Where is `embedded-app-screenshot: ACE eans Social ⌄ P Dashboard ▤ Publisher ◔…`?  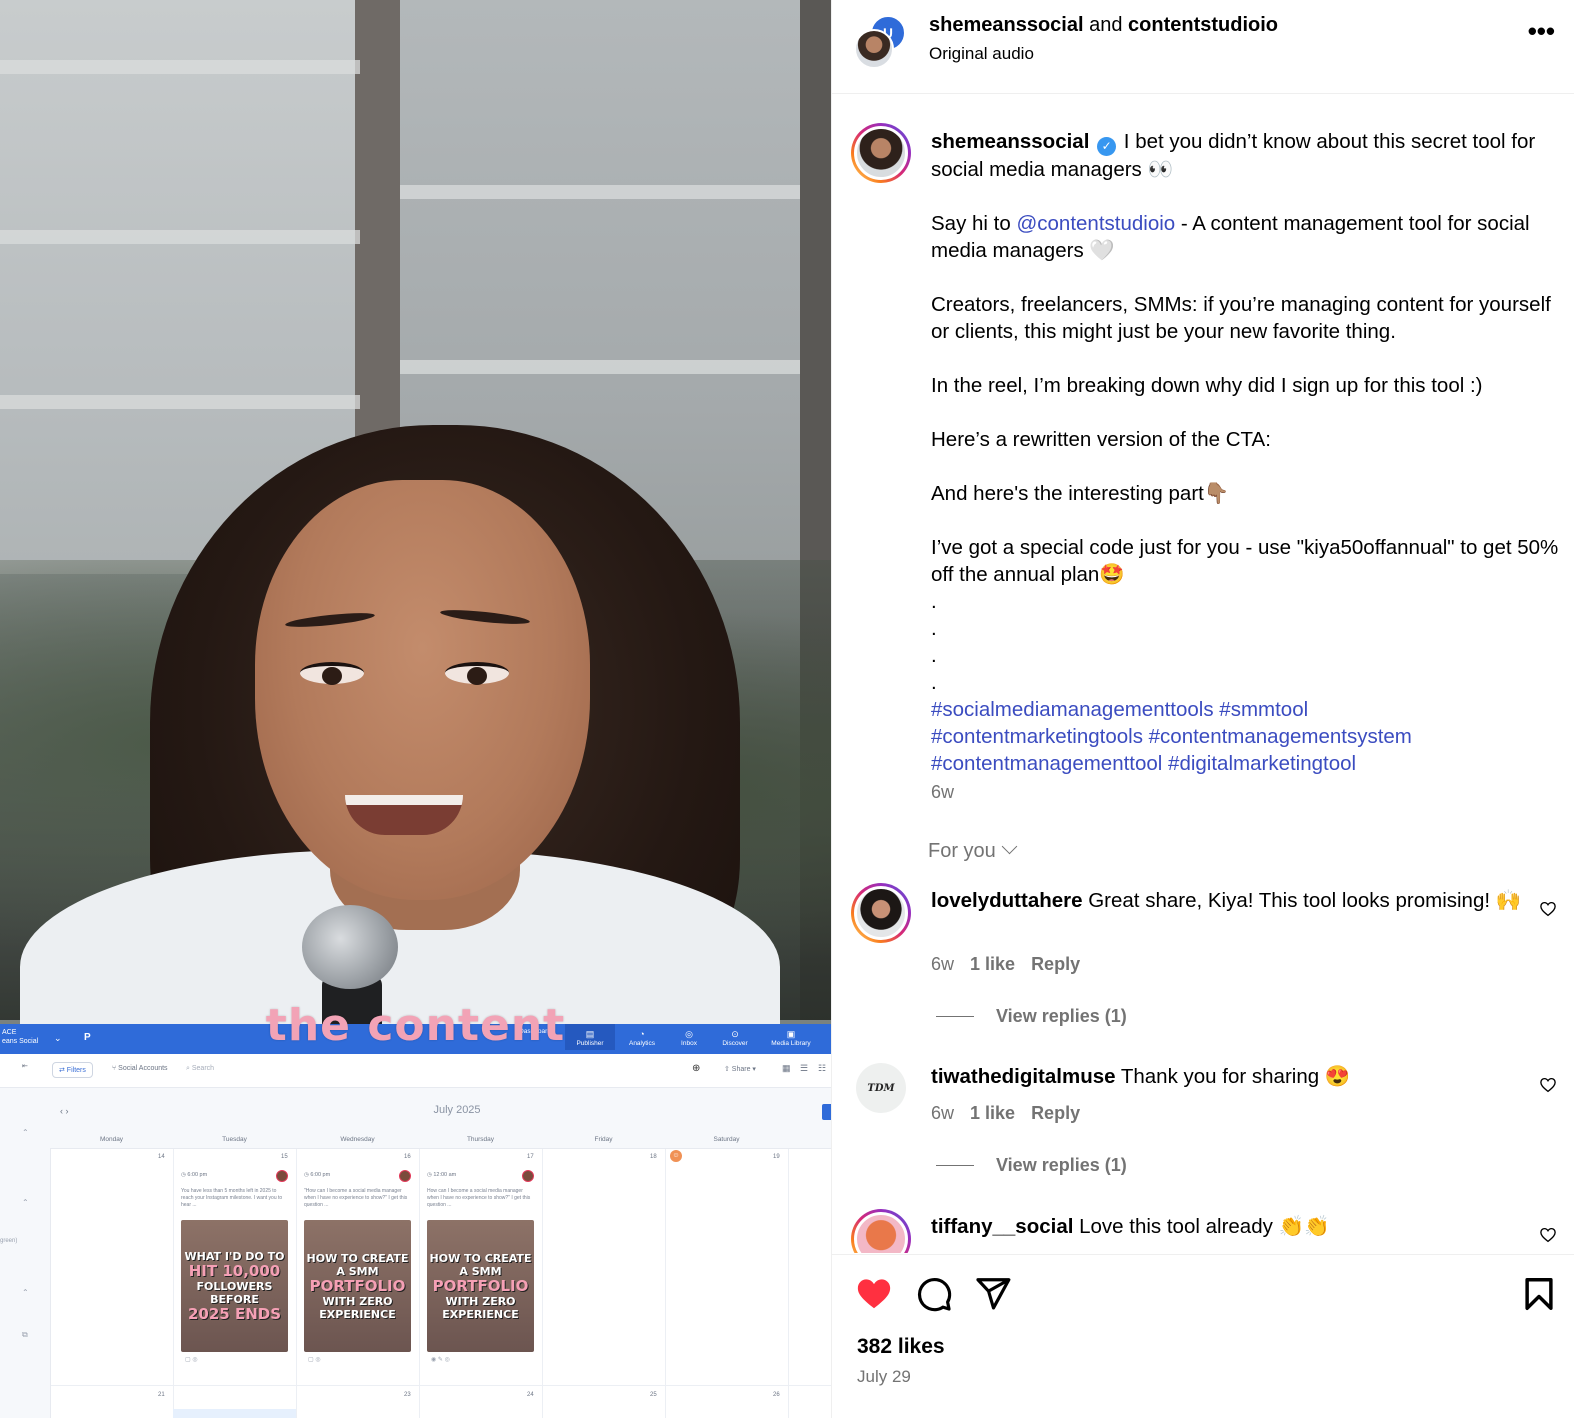 embedded-app-screenshot: ACE eans Social ⌄ P Dashboard ▤ Publisher ◔… is located at coordinates (415, 1221).